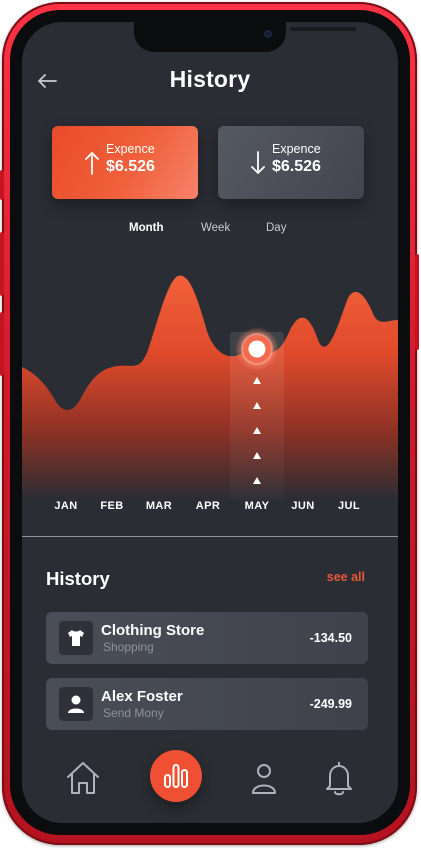 This screenshot has height=850, width=421. I want to click on nav-notifications, so click(339, 778).